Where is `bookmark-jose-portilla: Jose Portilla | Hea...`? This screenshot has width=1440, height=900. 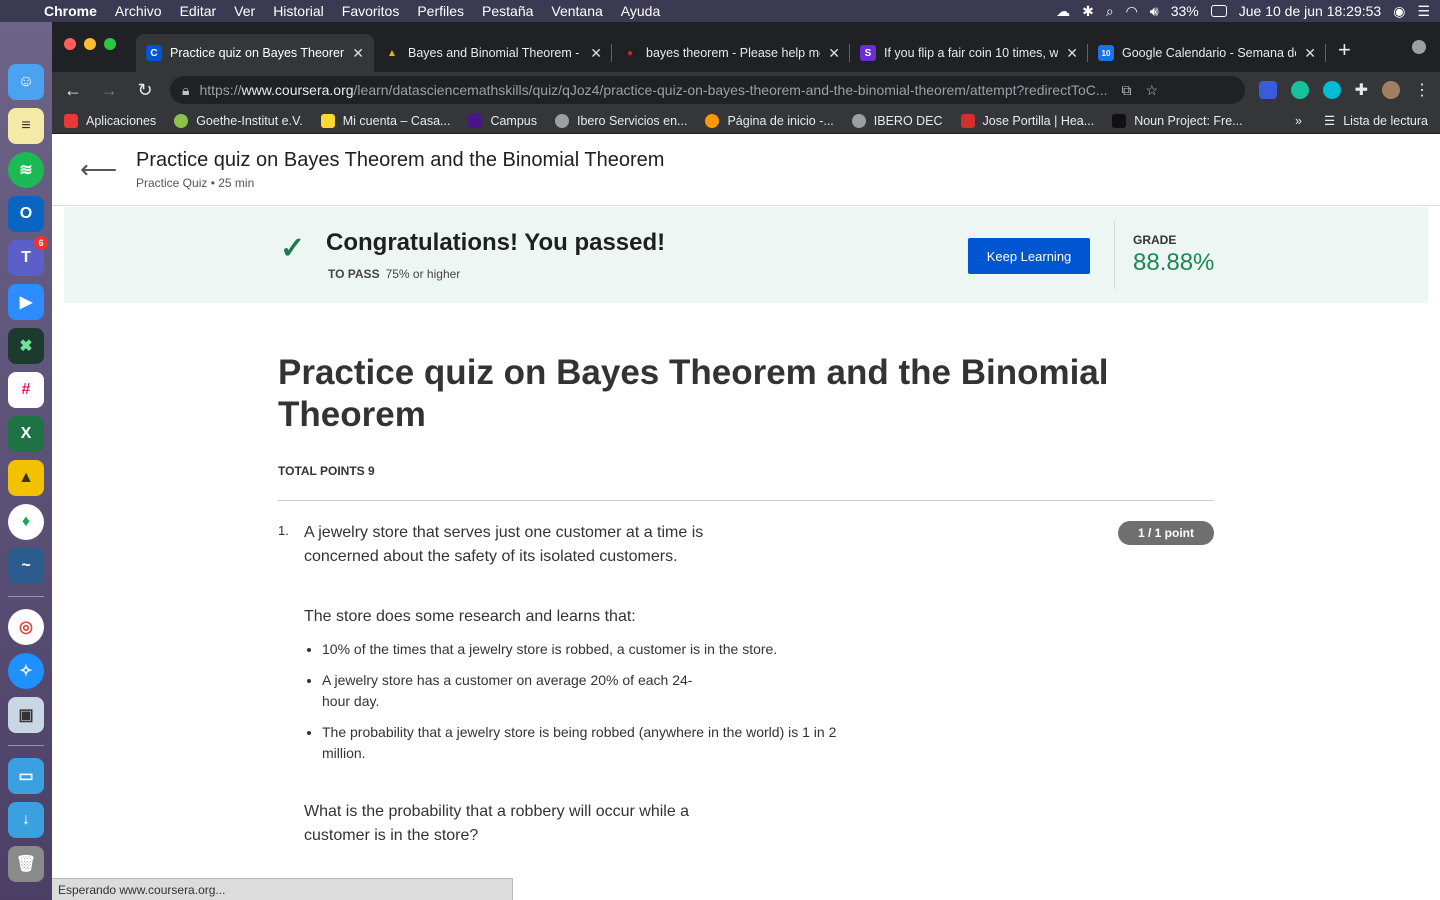
bookmark-jose-portilla: Jose Portilla | Hea... is located at coordinates (1027, 120).